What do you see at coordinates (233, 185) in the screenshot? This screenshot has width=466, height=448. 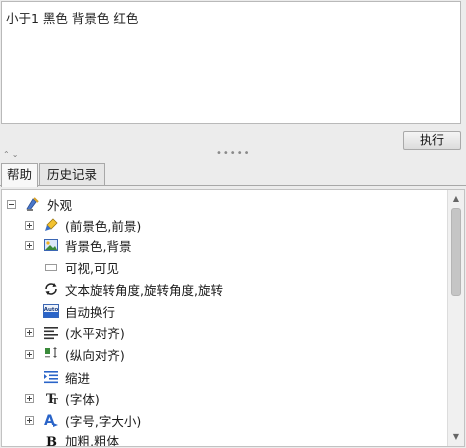 I see `tab-divider` at bounding box center [233, 185].